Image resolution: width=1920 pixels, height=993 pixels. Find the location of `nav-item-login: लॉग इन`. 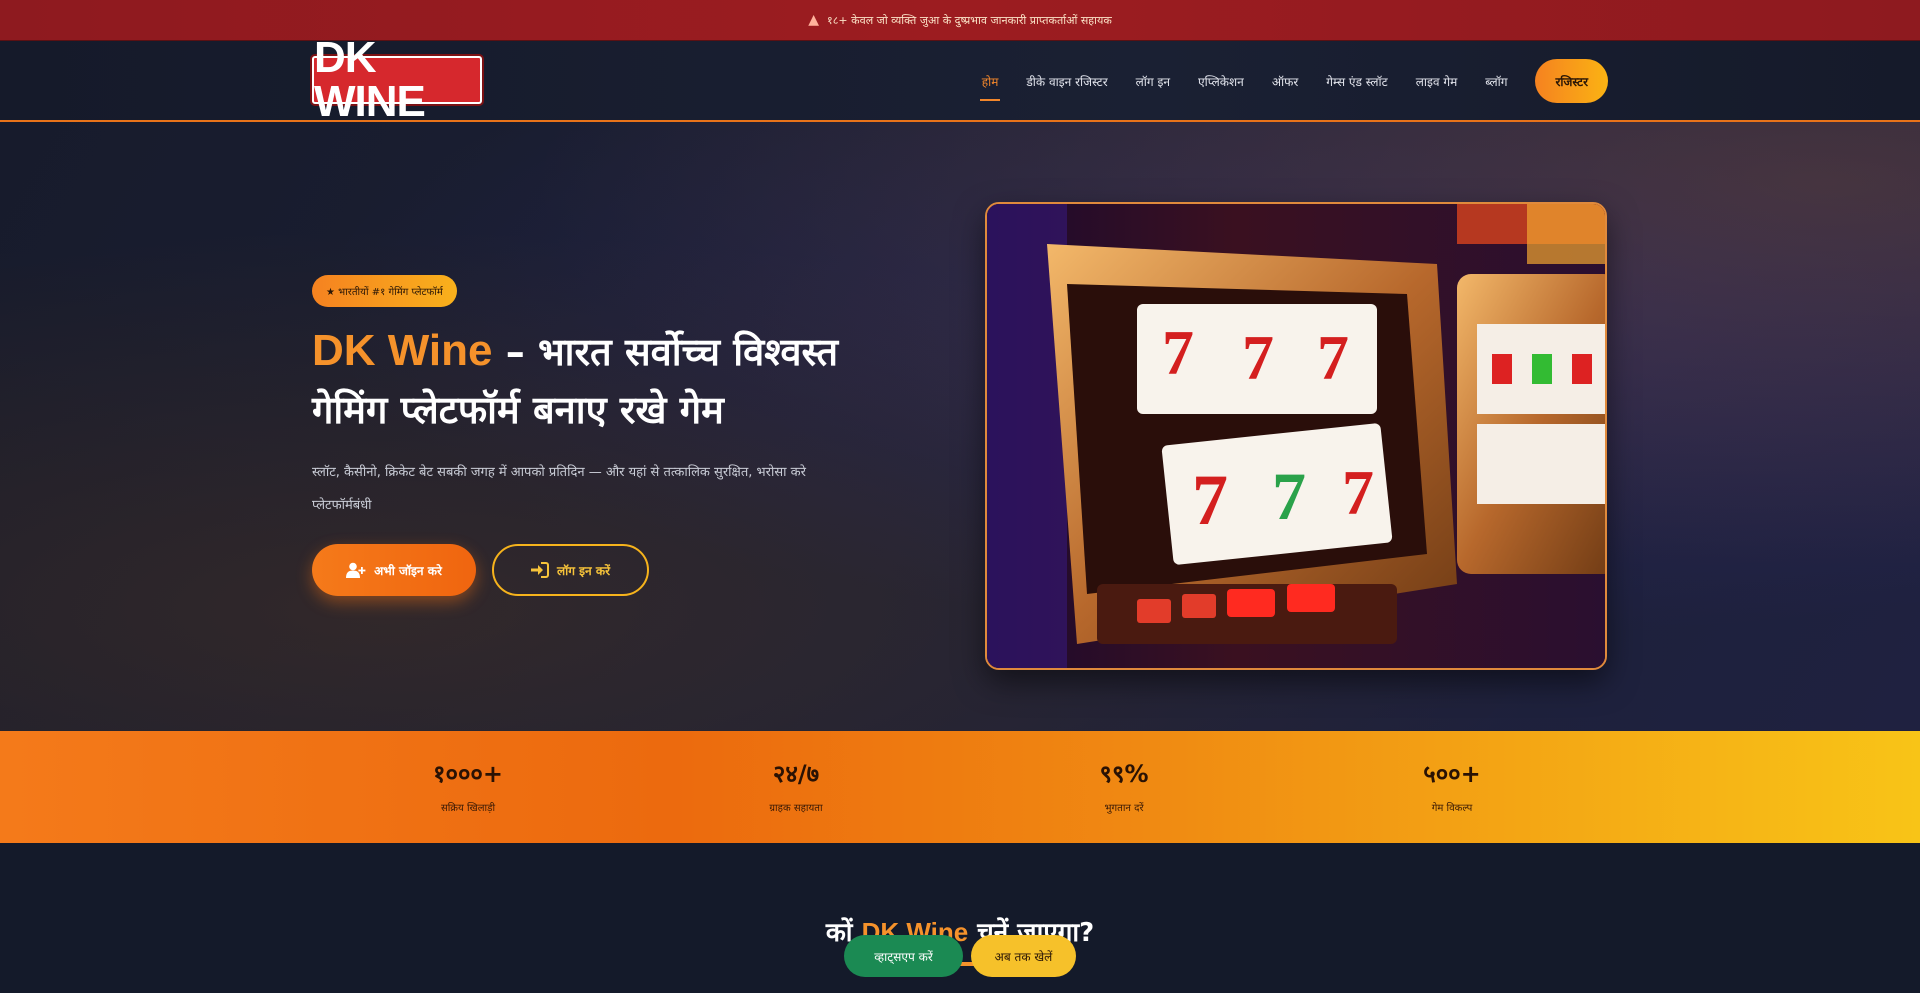

nav-item-login: लॉग इन is located at coordinates (1153, 81).